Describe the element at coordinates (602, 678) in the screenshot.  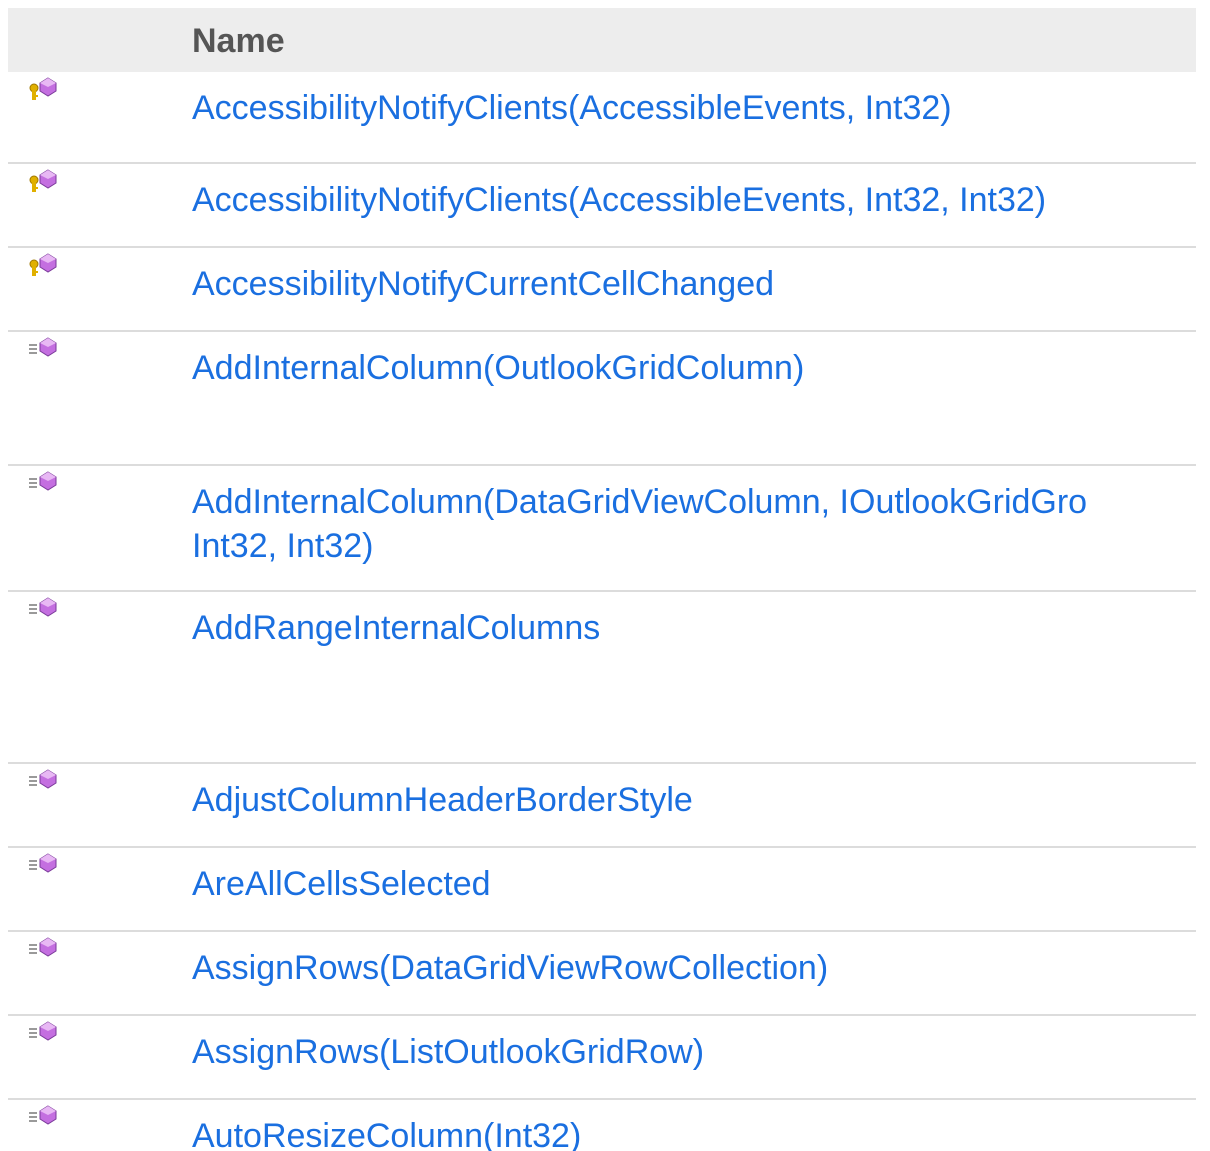
I see `table-row: AddRangeInternalColumns` at that location.